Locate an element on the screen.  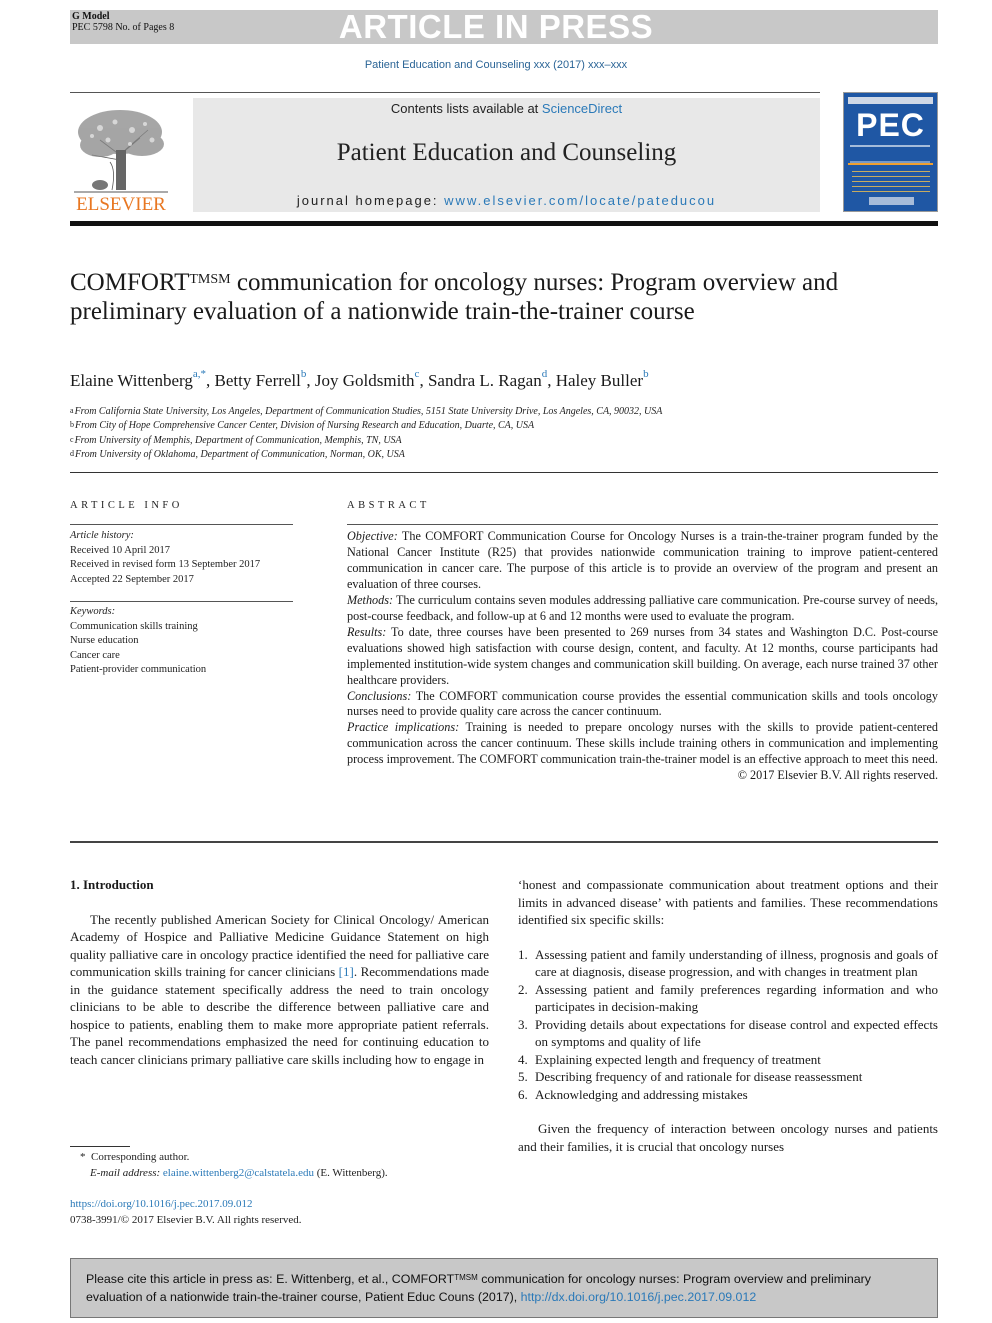
masthead-thick-rule is located at coordinates (504, 223).